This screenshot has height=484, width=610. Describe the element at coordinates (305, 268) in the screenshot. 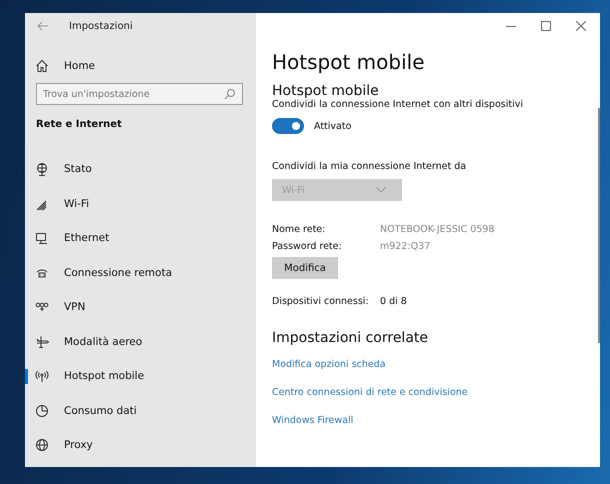

I see `edit-button: Modifica` at that location.